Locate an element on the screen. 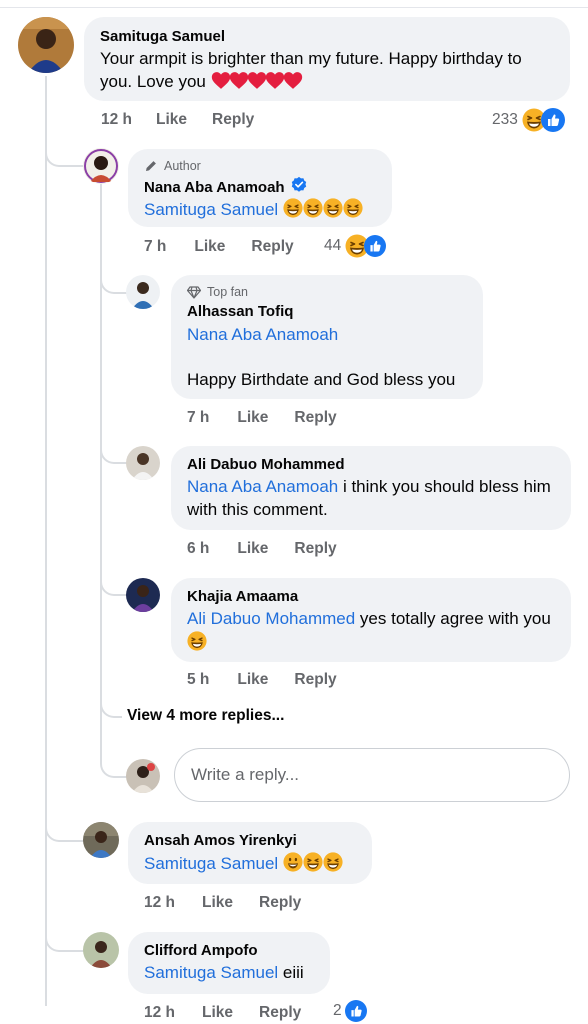 The image size is (588, 1024). author-badge: Author is located at coordinates (261, 166).